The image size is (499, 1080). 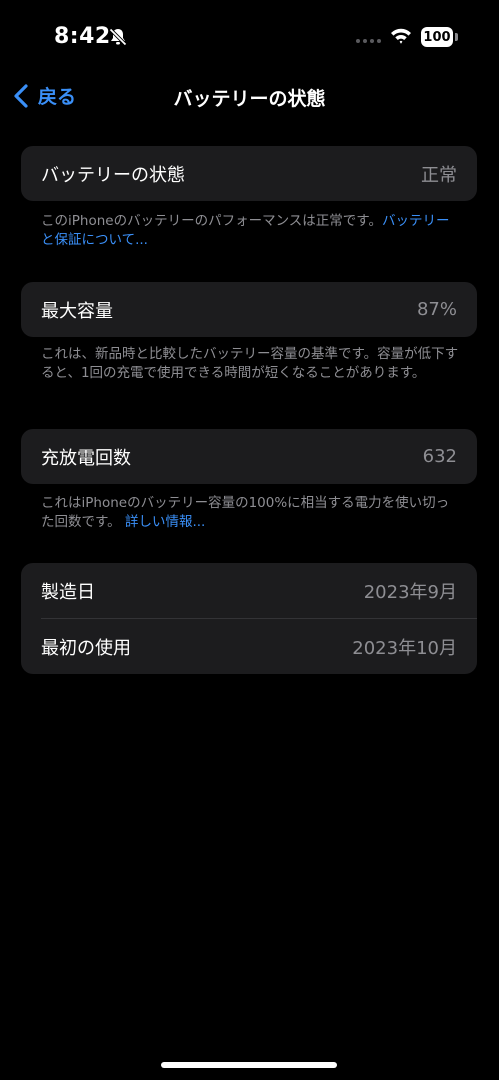 What do you see at coordinates (249, 38) in the screenshot?
I see `status-bar: 8:42 100` at bounding box center [249, 38].